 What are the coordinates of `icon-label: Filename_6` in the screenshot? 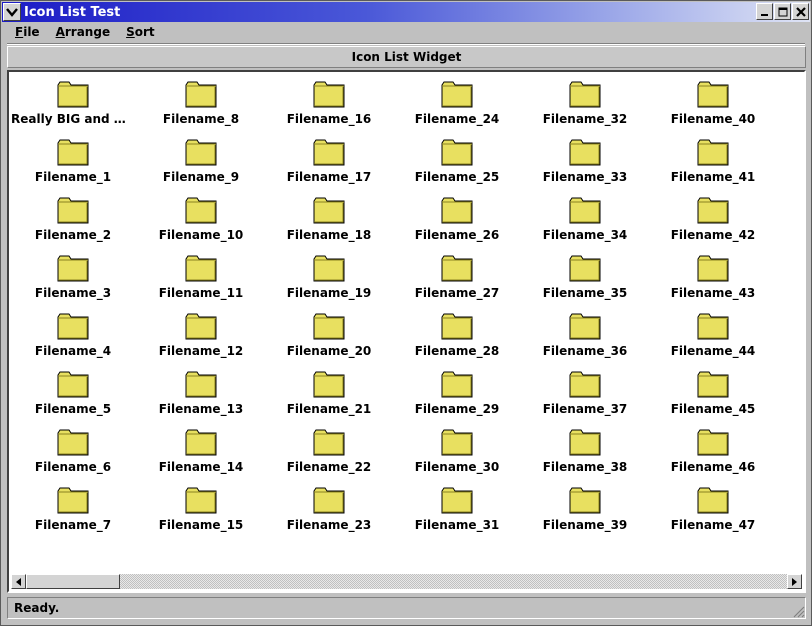 It's located at (73, 467).